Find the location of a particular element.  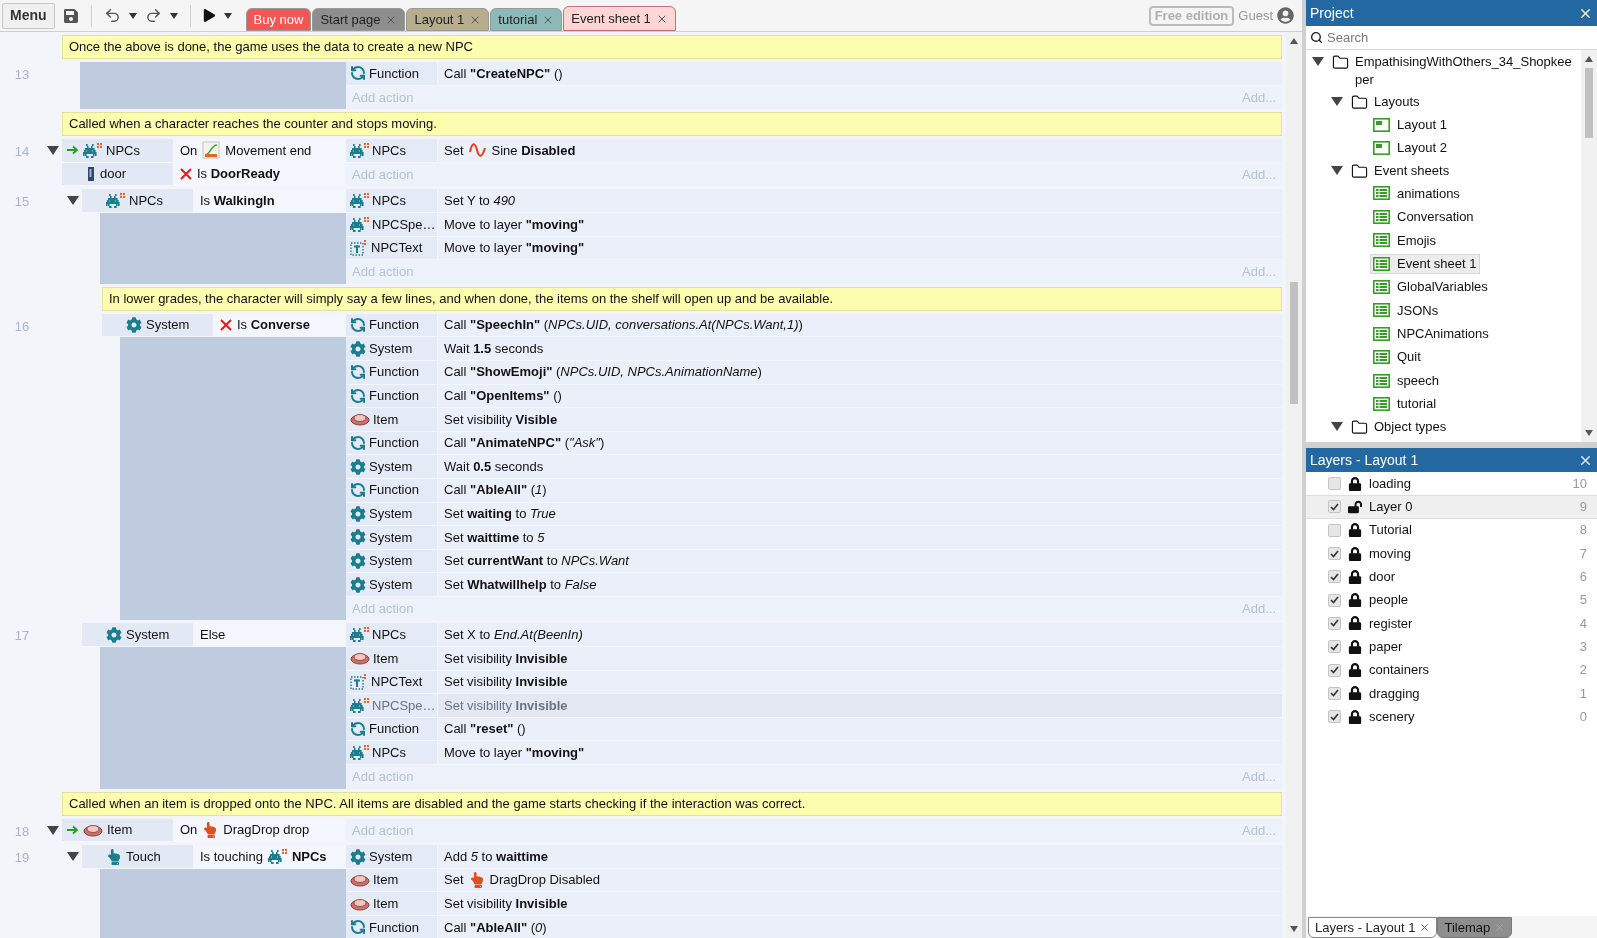

document-tab: tutorial is located at coordinates (526, 19).